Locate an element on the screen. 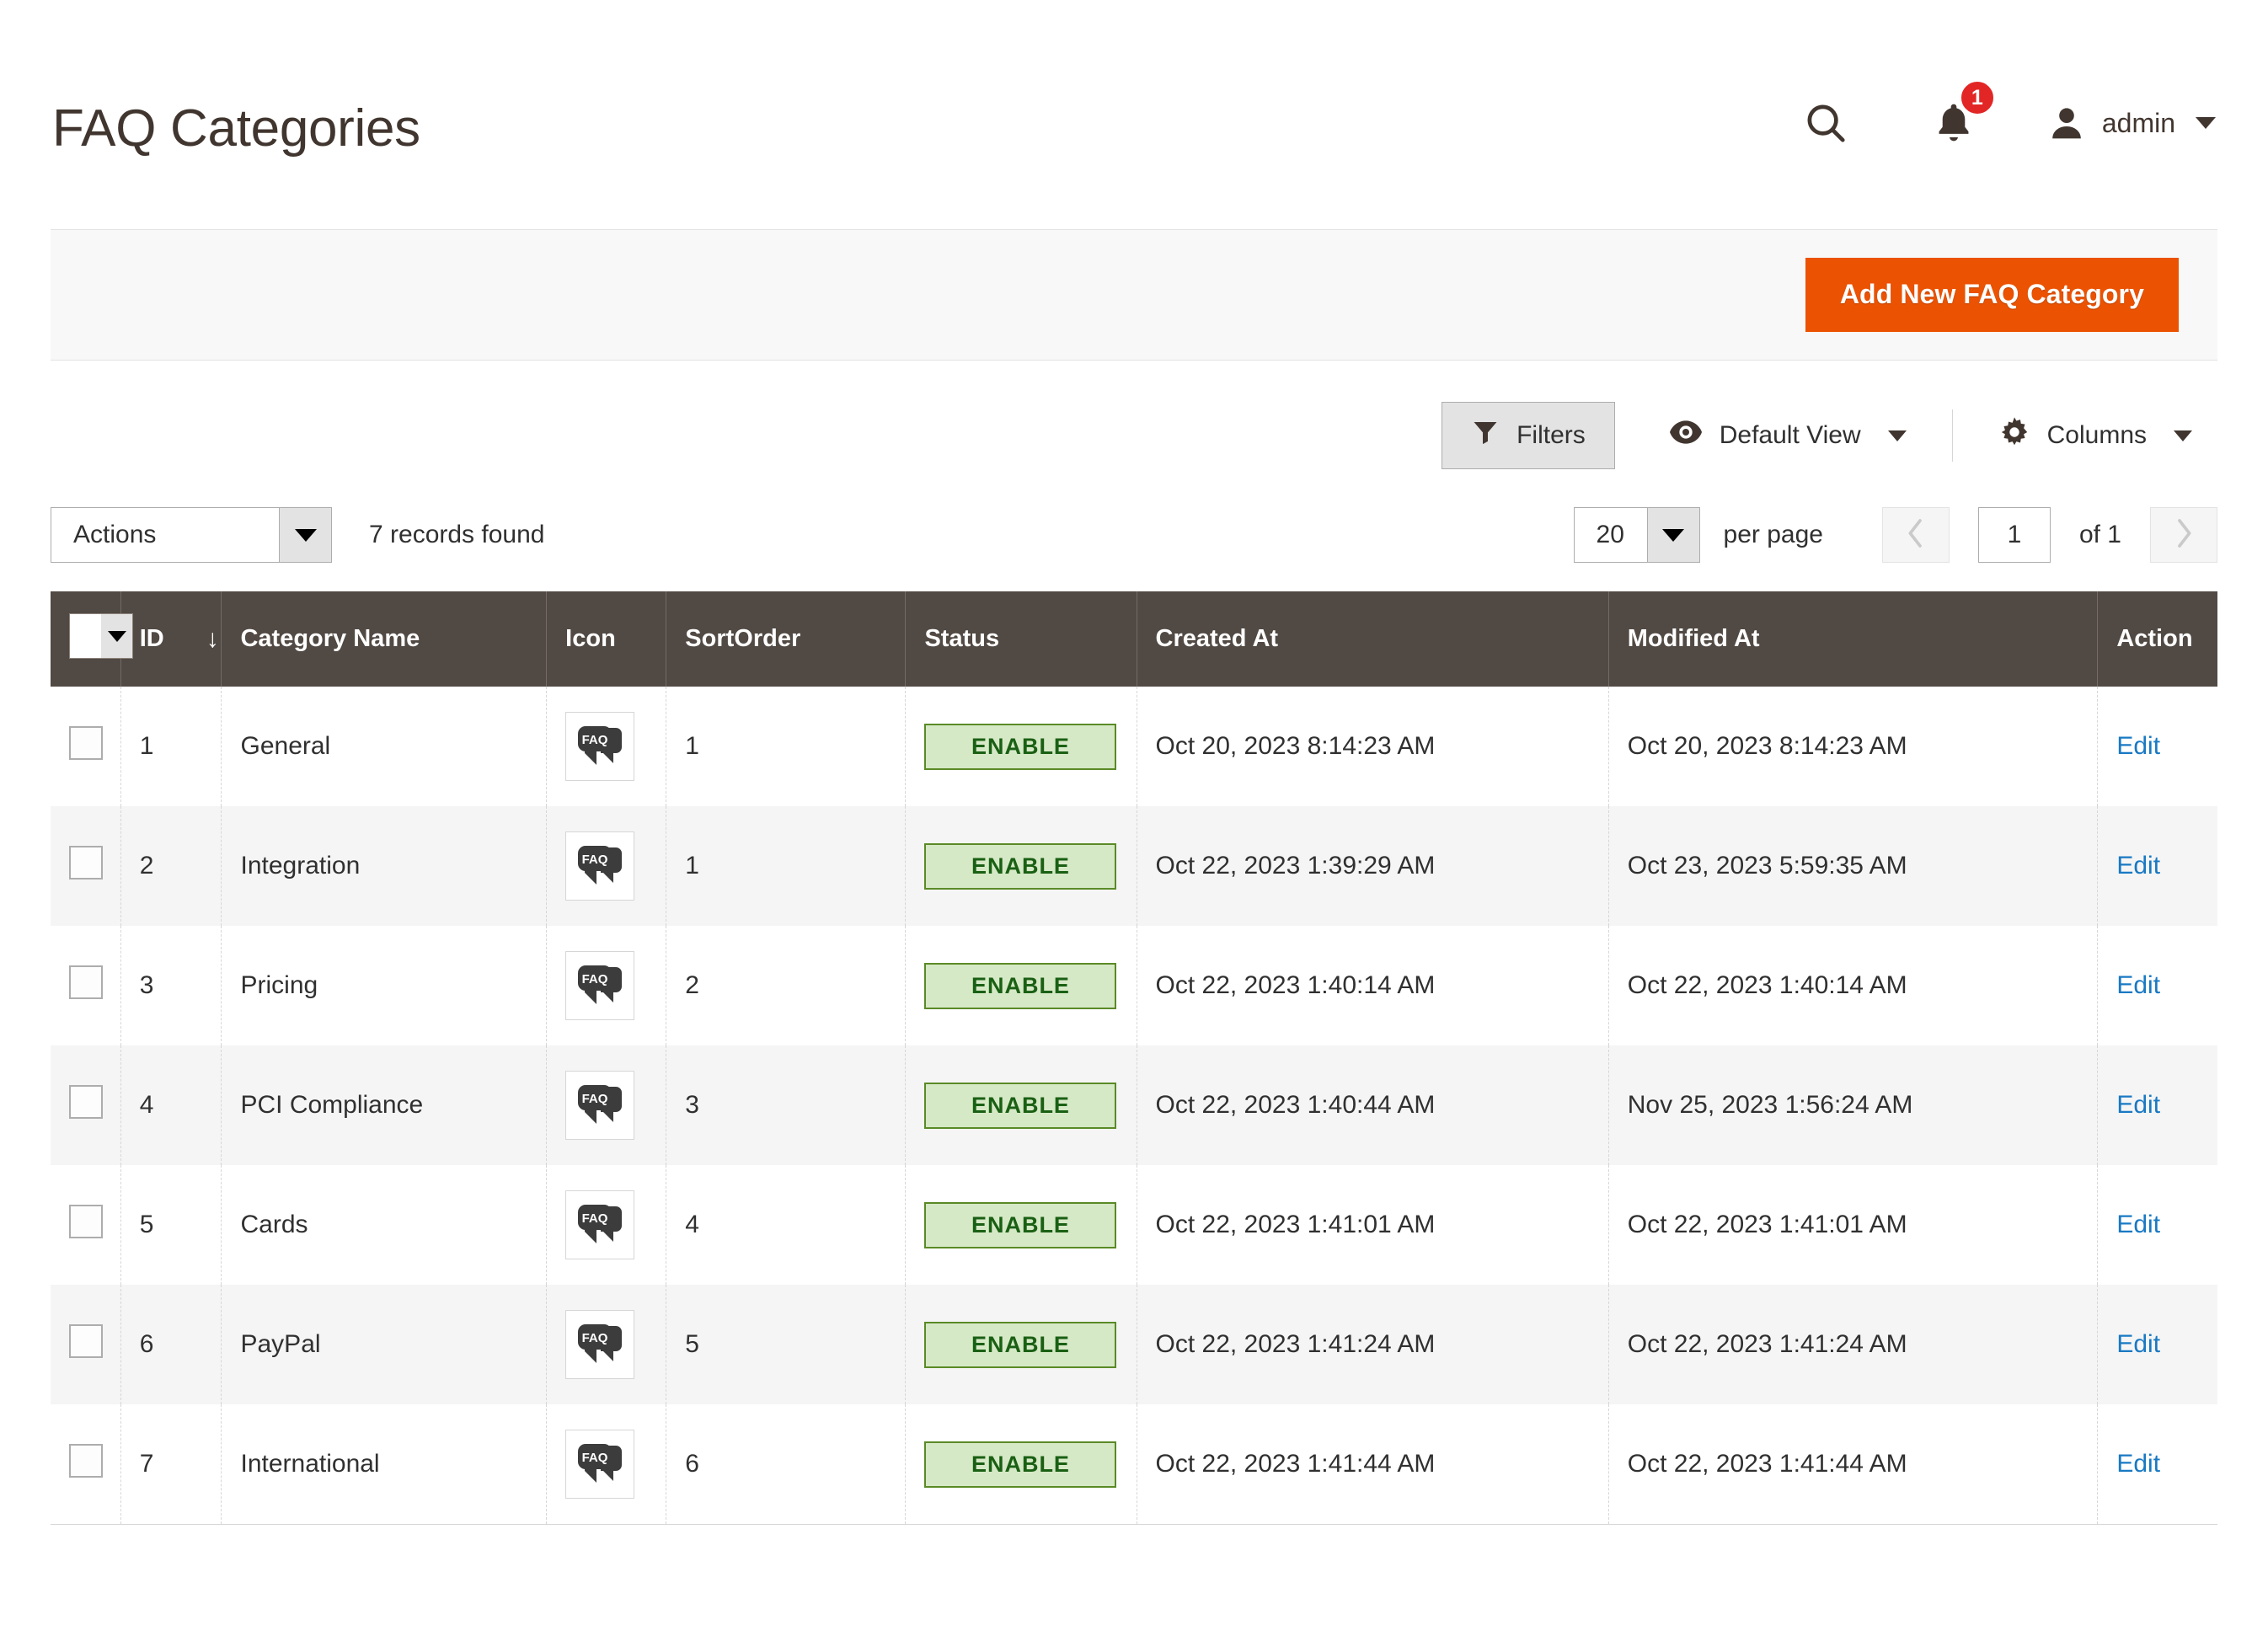 This screenshot has height=1636, width=2268. mass-actions-value: Actions is located at coordinates (115, 534).